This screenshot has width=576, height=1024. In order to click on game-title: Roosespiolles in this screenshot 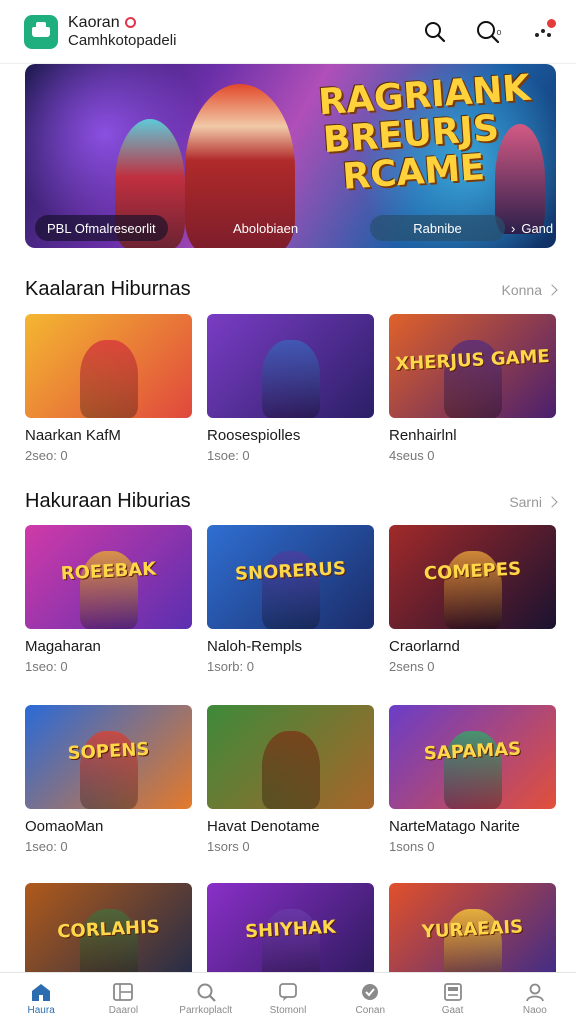, I will do `click(254, 435)`.